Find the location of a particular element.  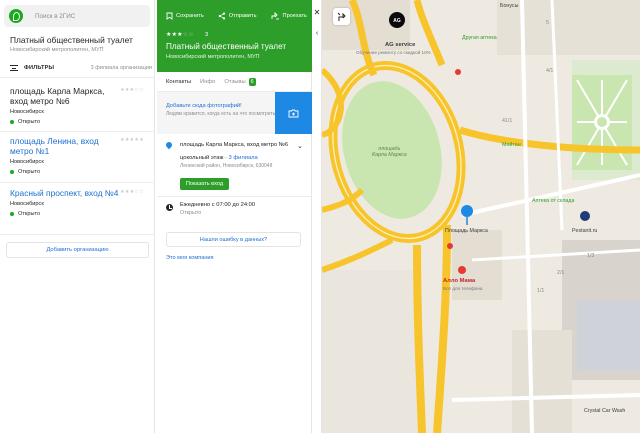

card-actions: Сохранить Отправить Проехать is located at coordinates (243, 16).